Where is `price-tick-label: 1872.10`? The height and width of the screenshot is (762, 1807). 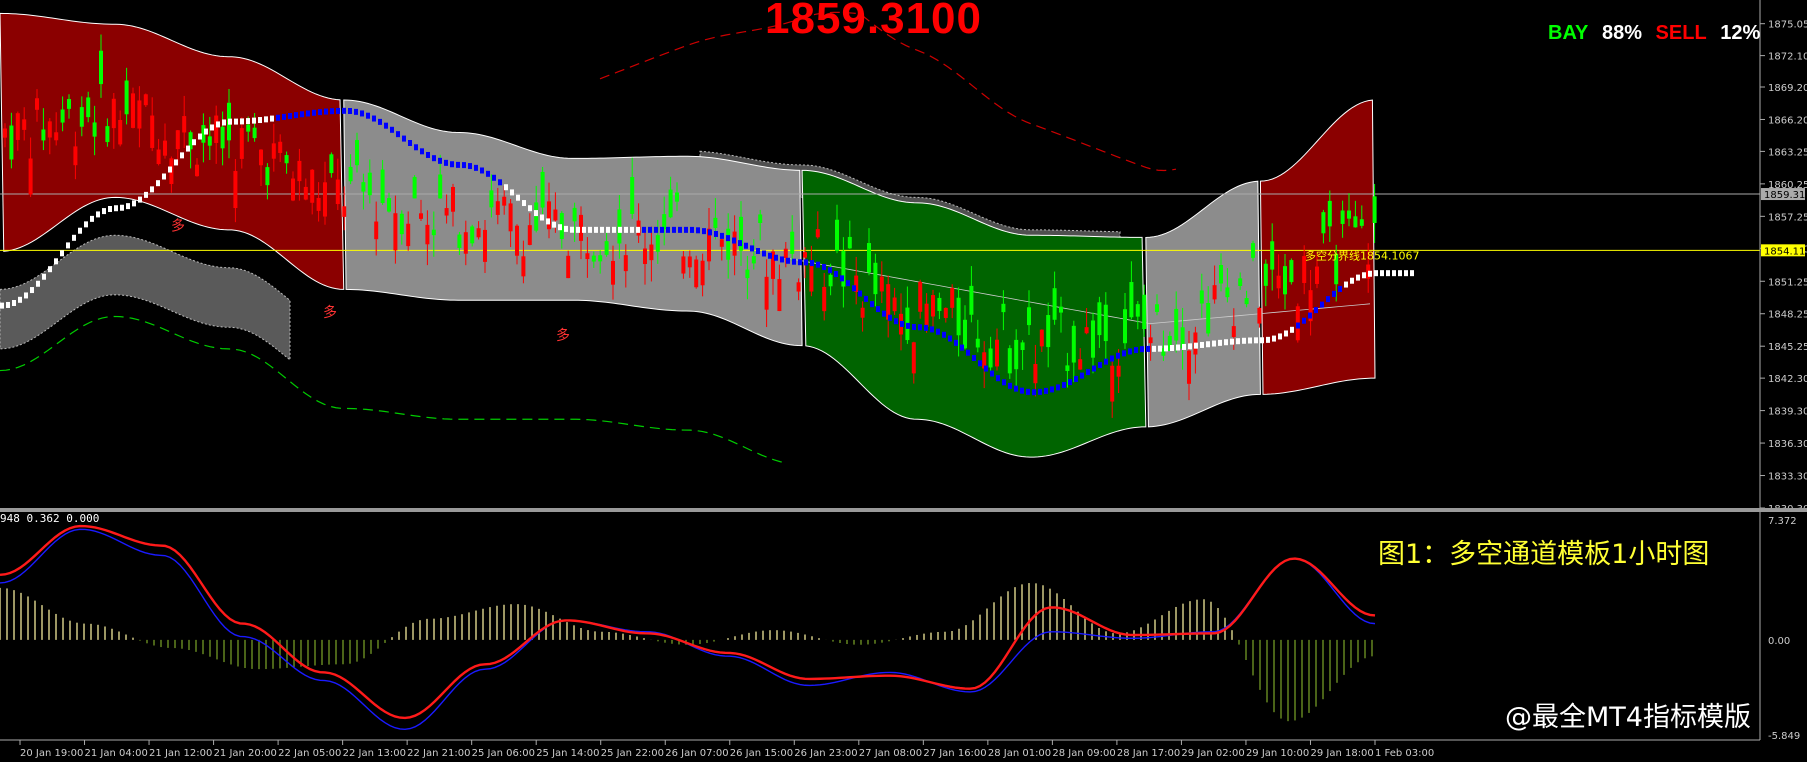
price-tick-label: 1872.10 is located at coordinates (1787, 57).